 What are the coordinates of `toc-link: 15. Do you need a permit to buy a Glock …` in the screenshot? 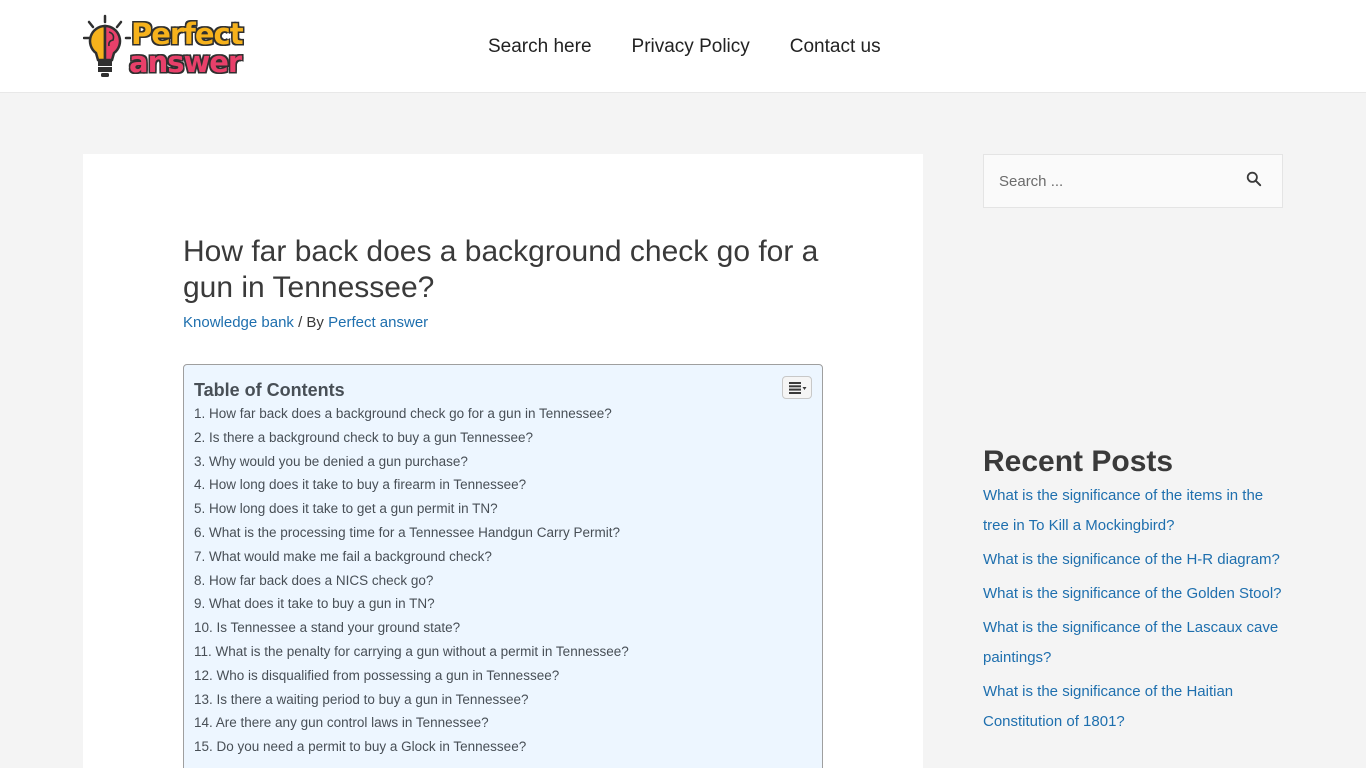 It's located at (360, 746).